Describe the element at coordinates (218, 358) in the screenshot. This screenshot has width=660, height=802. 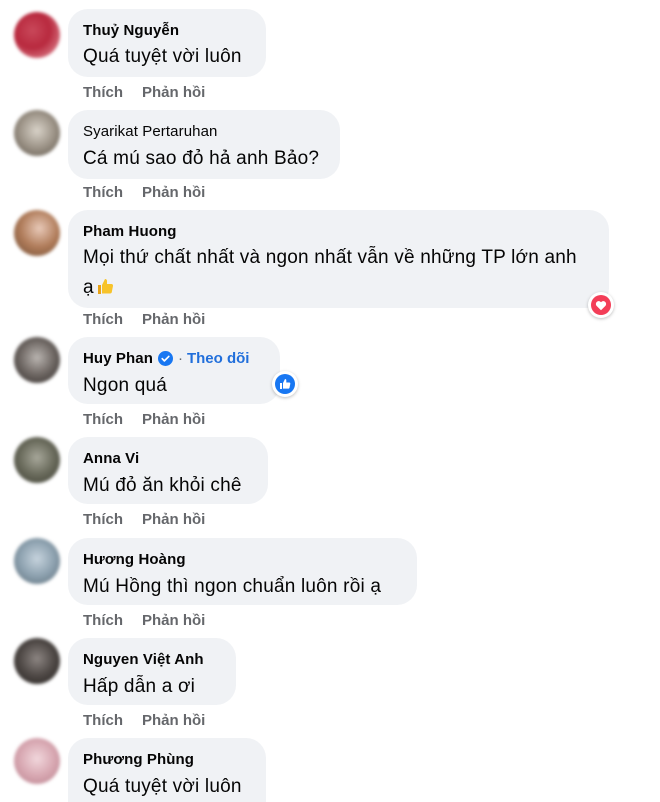
I see `follow-button: Theo dõi` at that location.